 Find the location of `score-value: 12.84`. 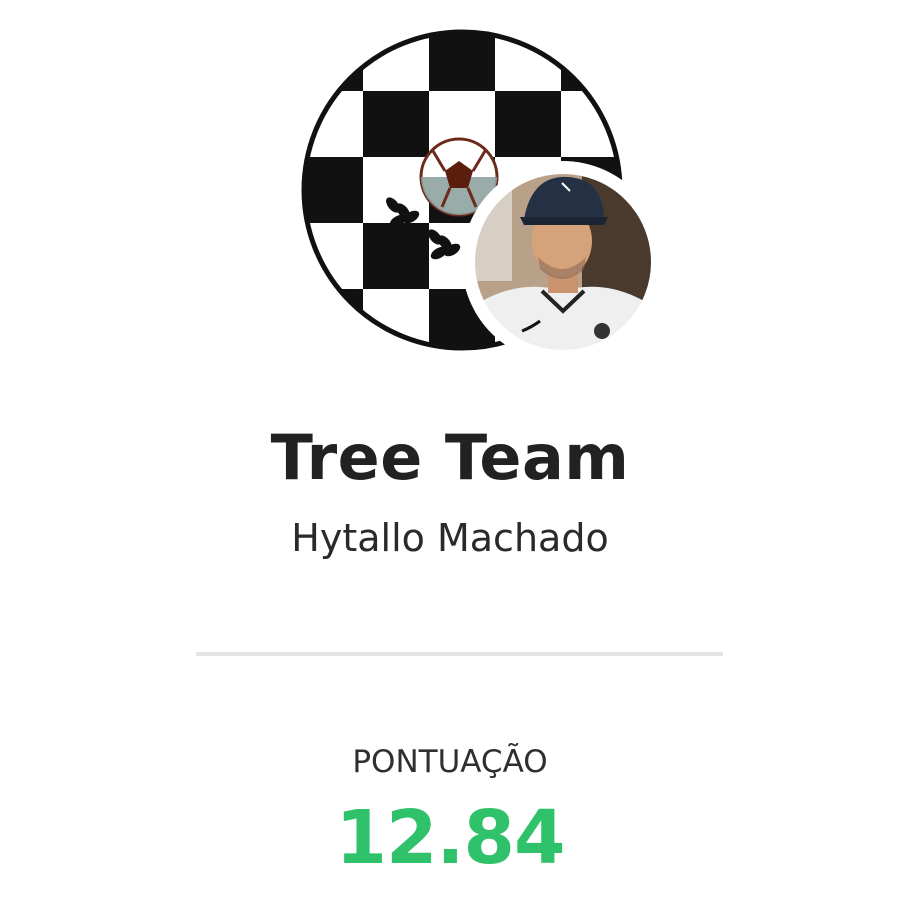

score-value: 12.84 is located at coordinates (450, 838).